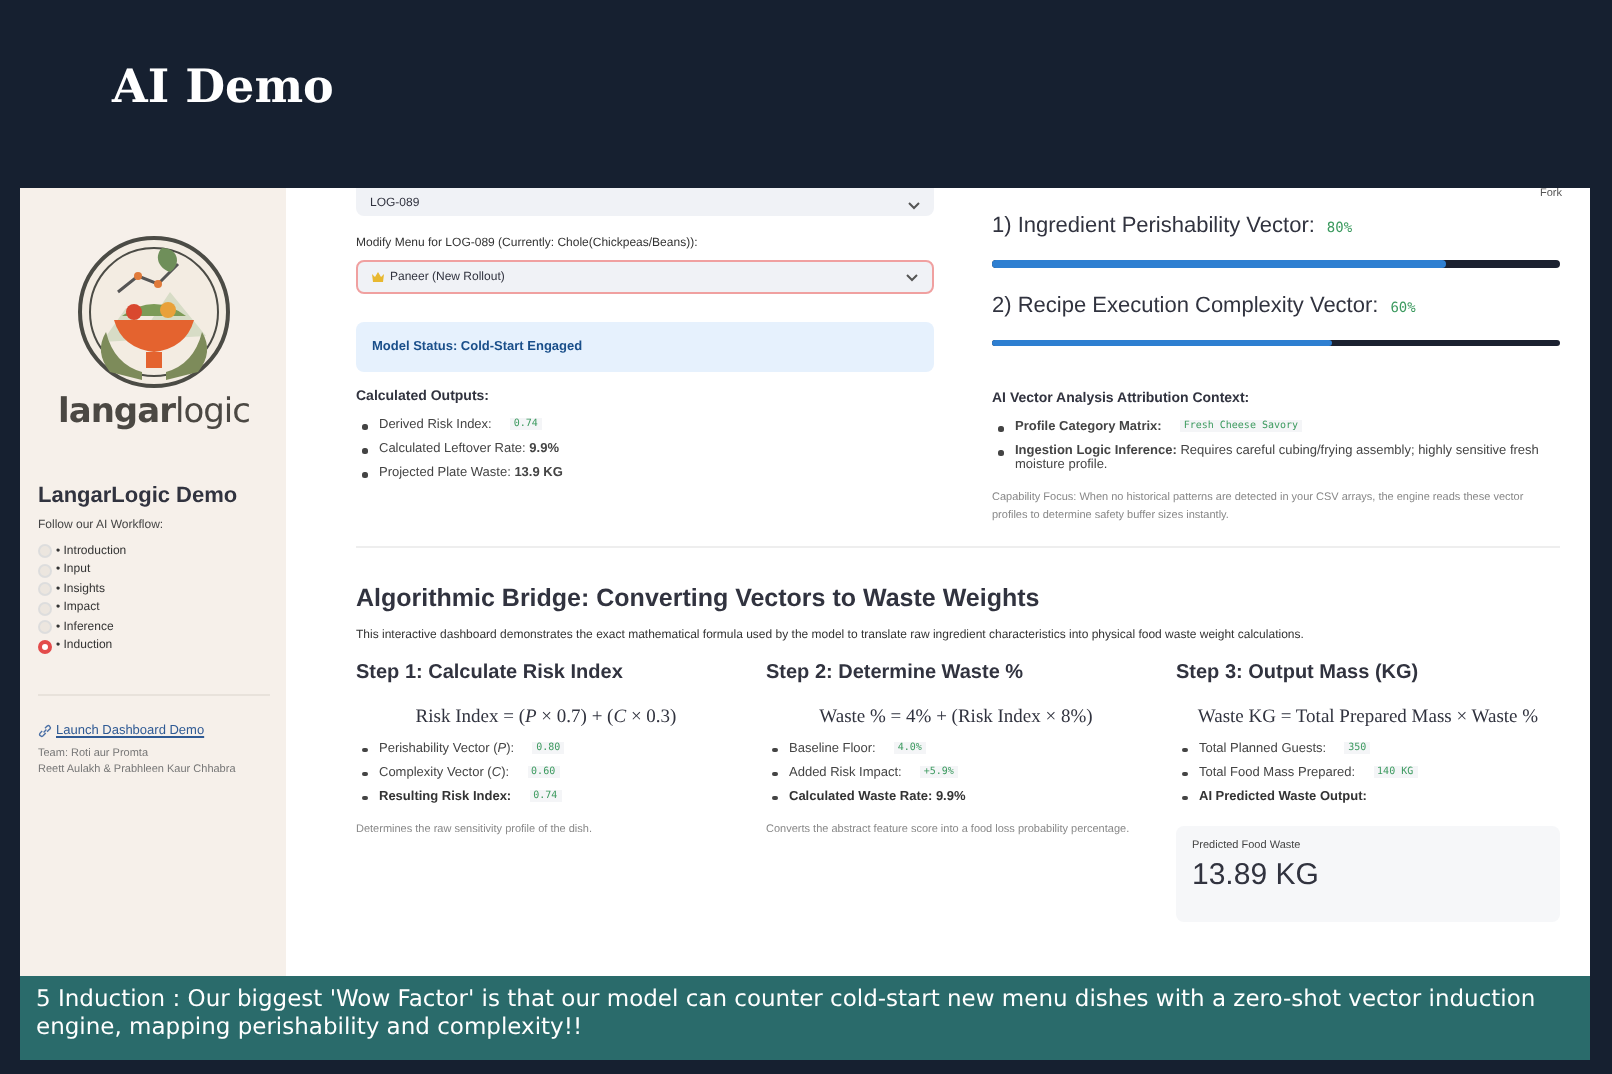 The image size is (1612, 1074). Describe the element at coordinates (45, 730) in the screenshot. I see `link-icon` at that location.